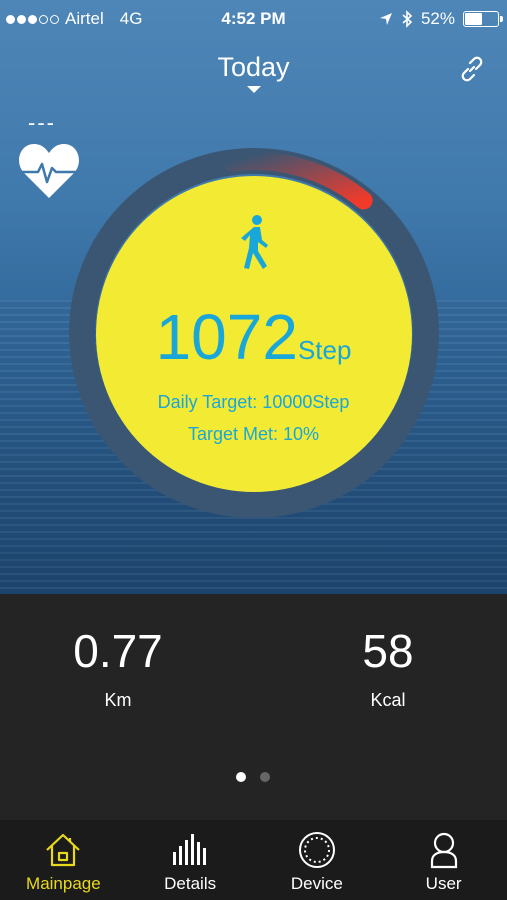 The image size is (507, 900). What do you see at coordinates (472, 69) in the screenshot?
I see `link-icon` at bounding box center [472, 69].